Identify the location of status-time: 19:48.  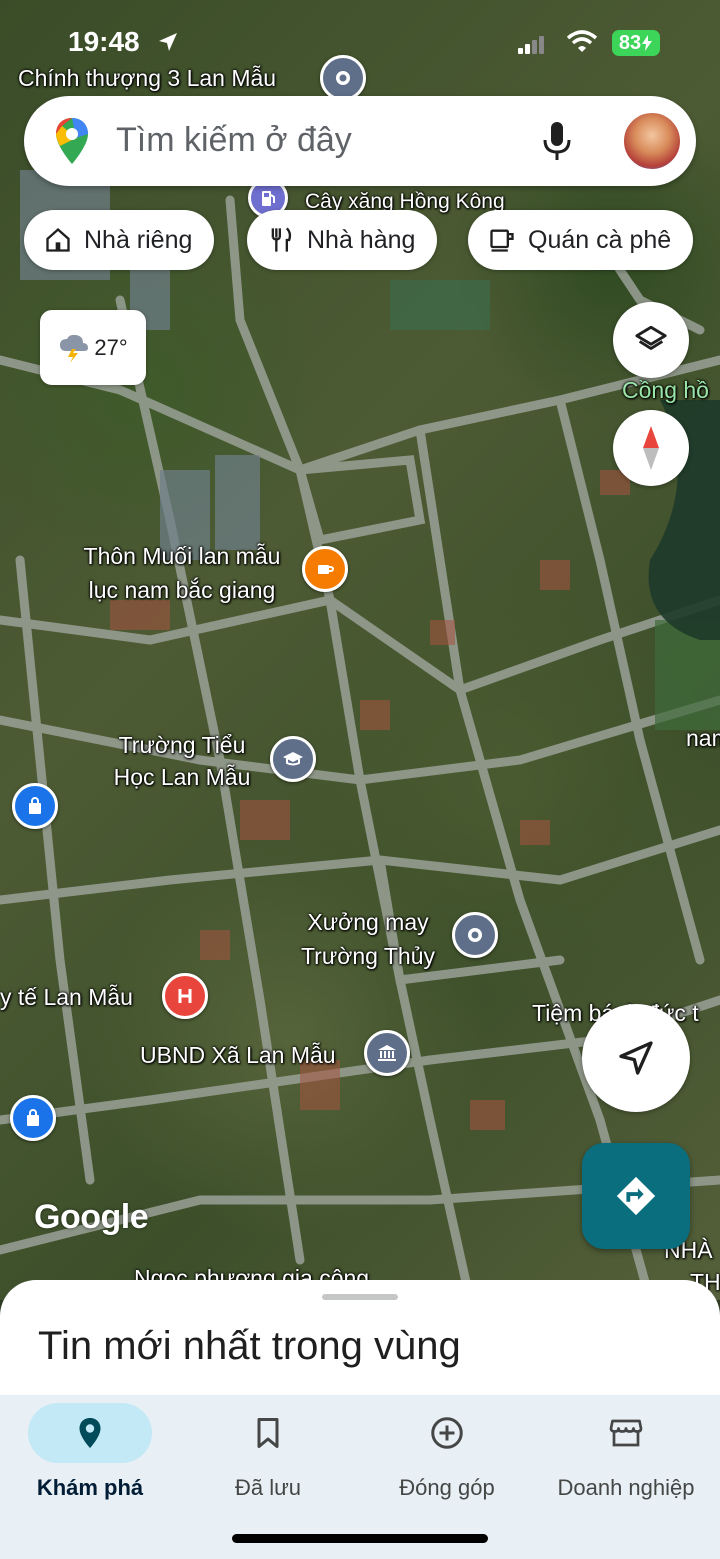
(104, 41).